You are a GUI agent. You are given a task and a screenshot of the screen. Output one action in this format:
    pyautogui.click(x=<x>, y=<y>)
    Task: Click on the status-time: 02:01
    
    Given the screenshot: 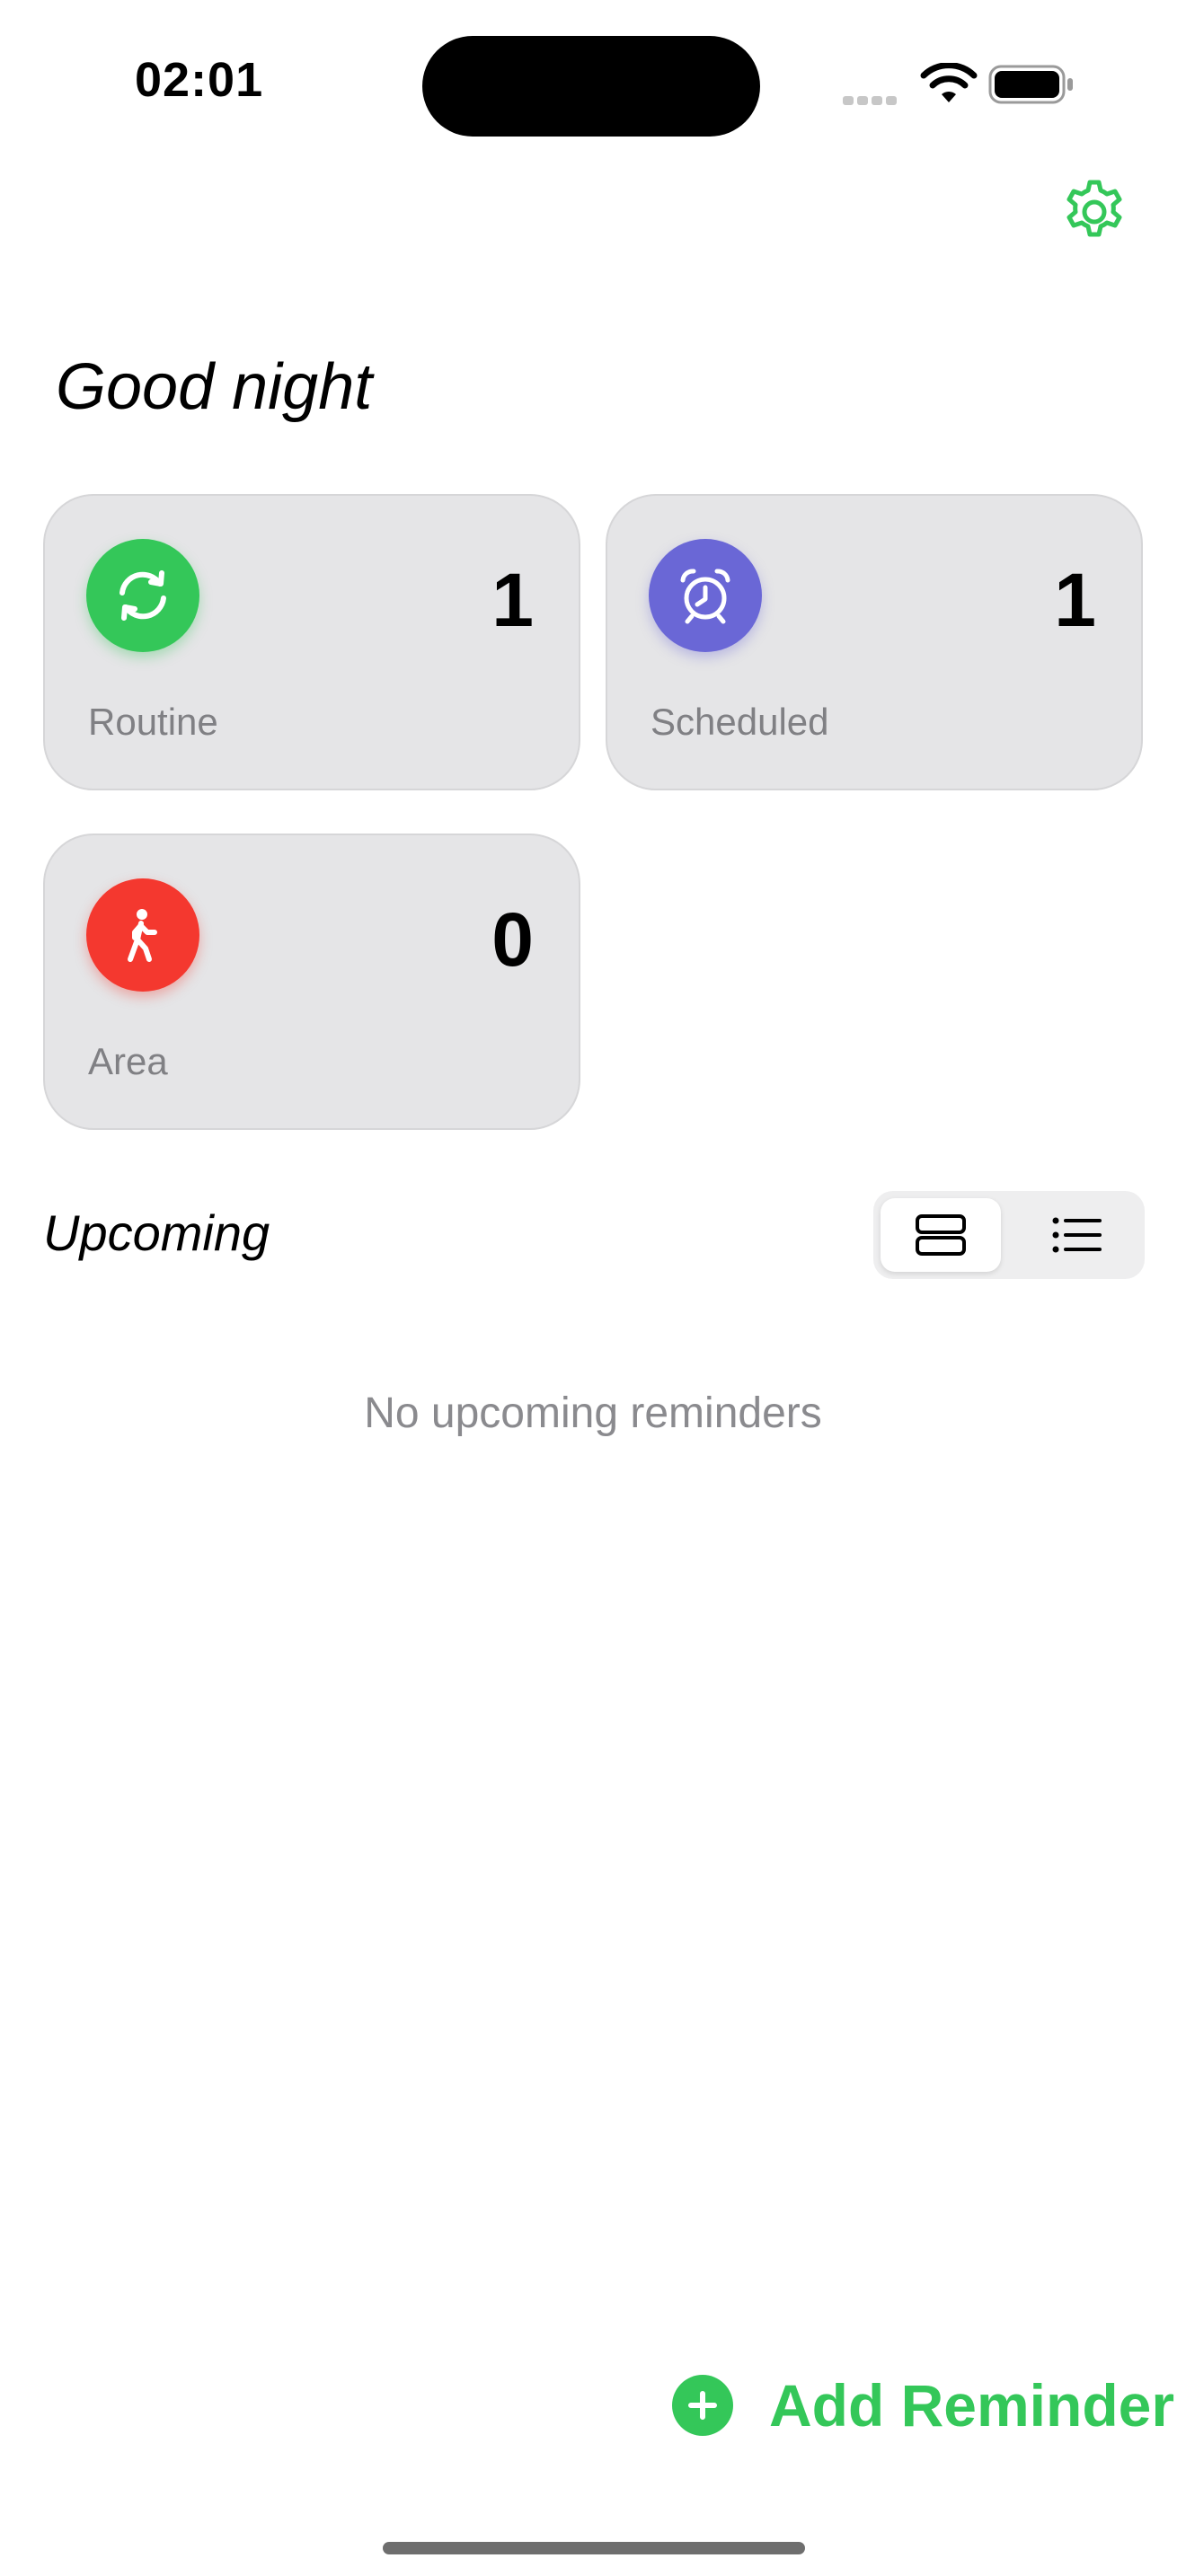 What is the action you would take?
    pyautogui.click(x=199, y=80)
    